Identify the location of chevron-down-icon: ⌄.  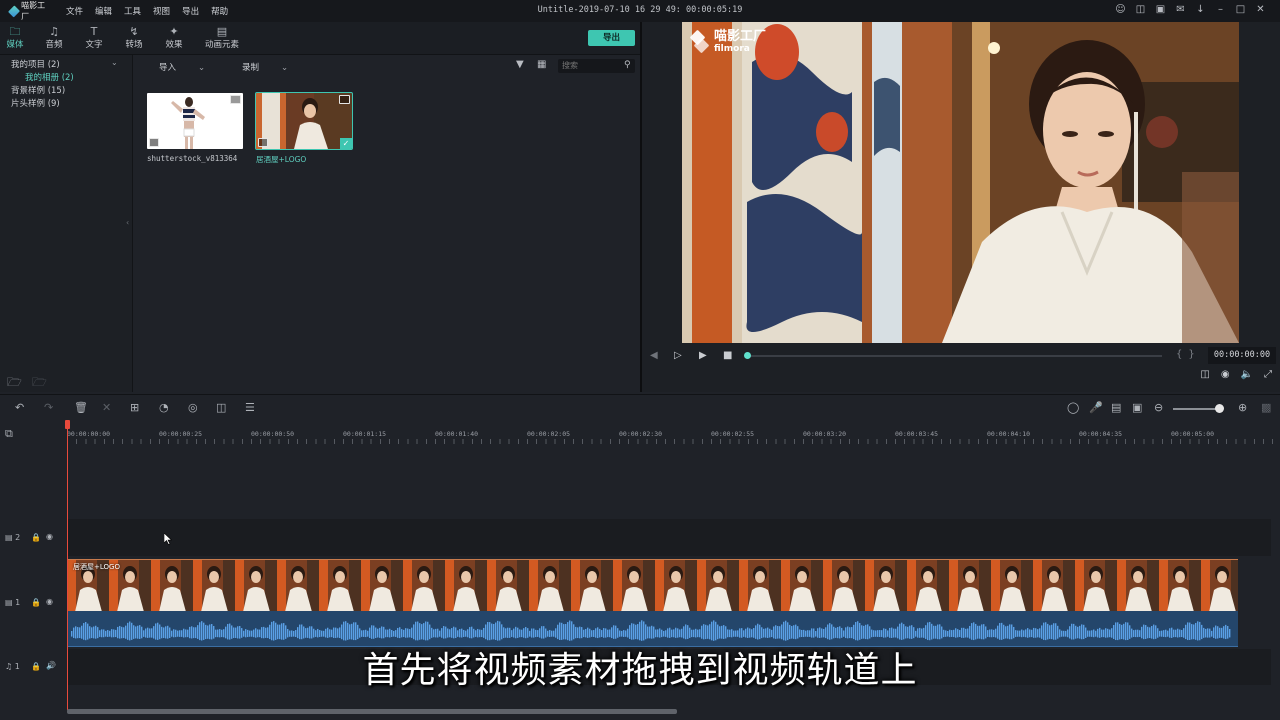
(114, 62).